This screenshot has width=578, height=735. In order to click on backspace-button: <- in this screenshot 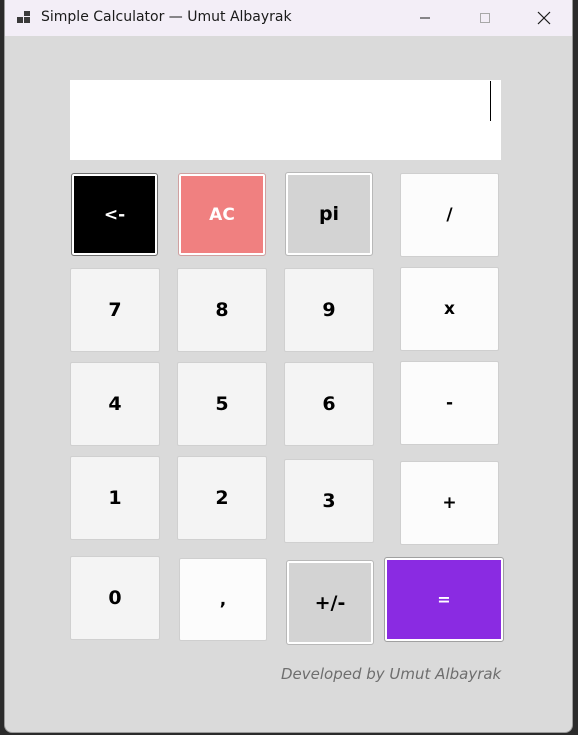, I will do `click(114, 214)`.